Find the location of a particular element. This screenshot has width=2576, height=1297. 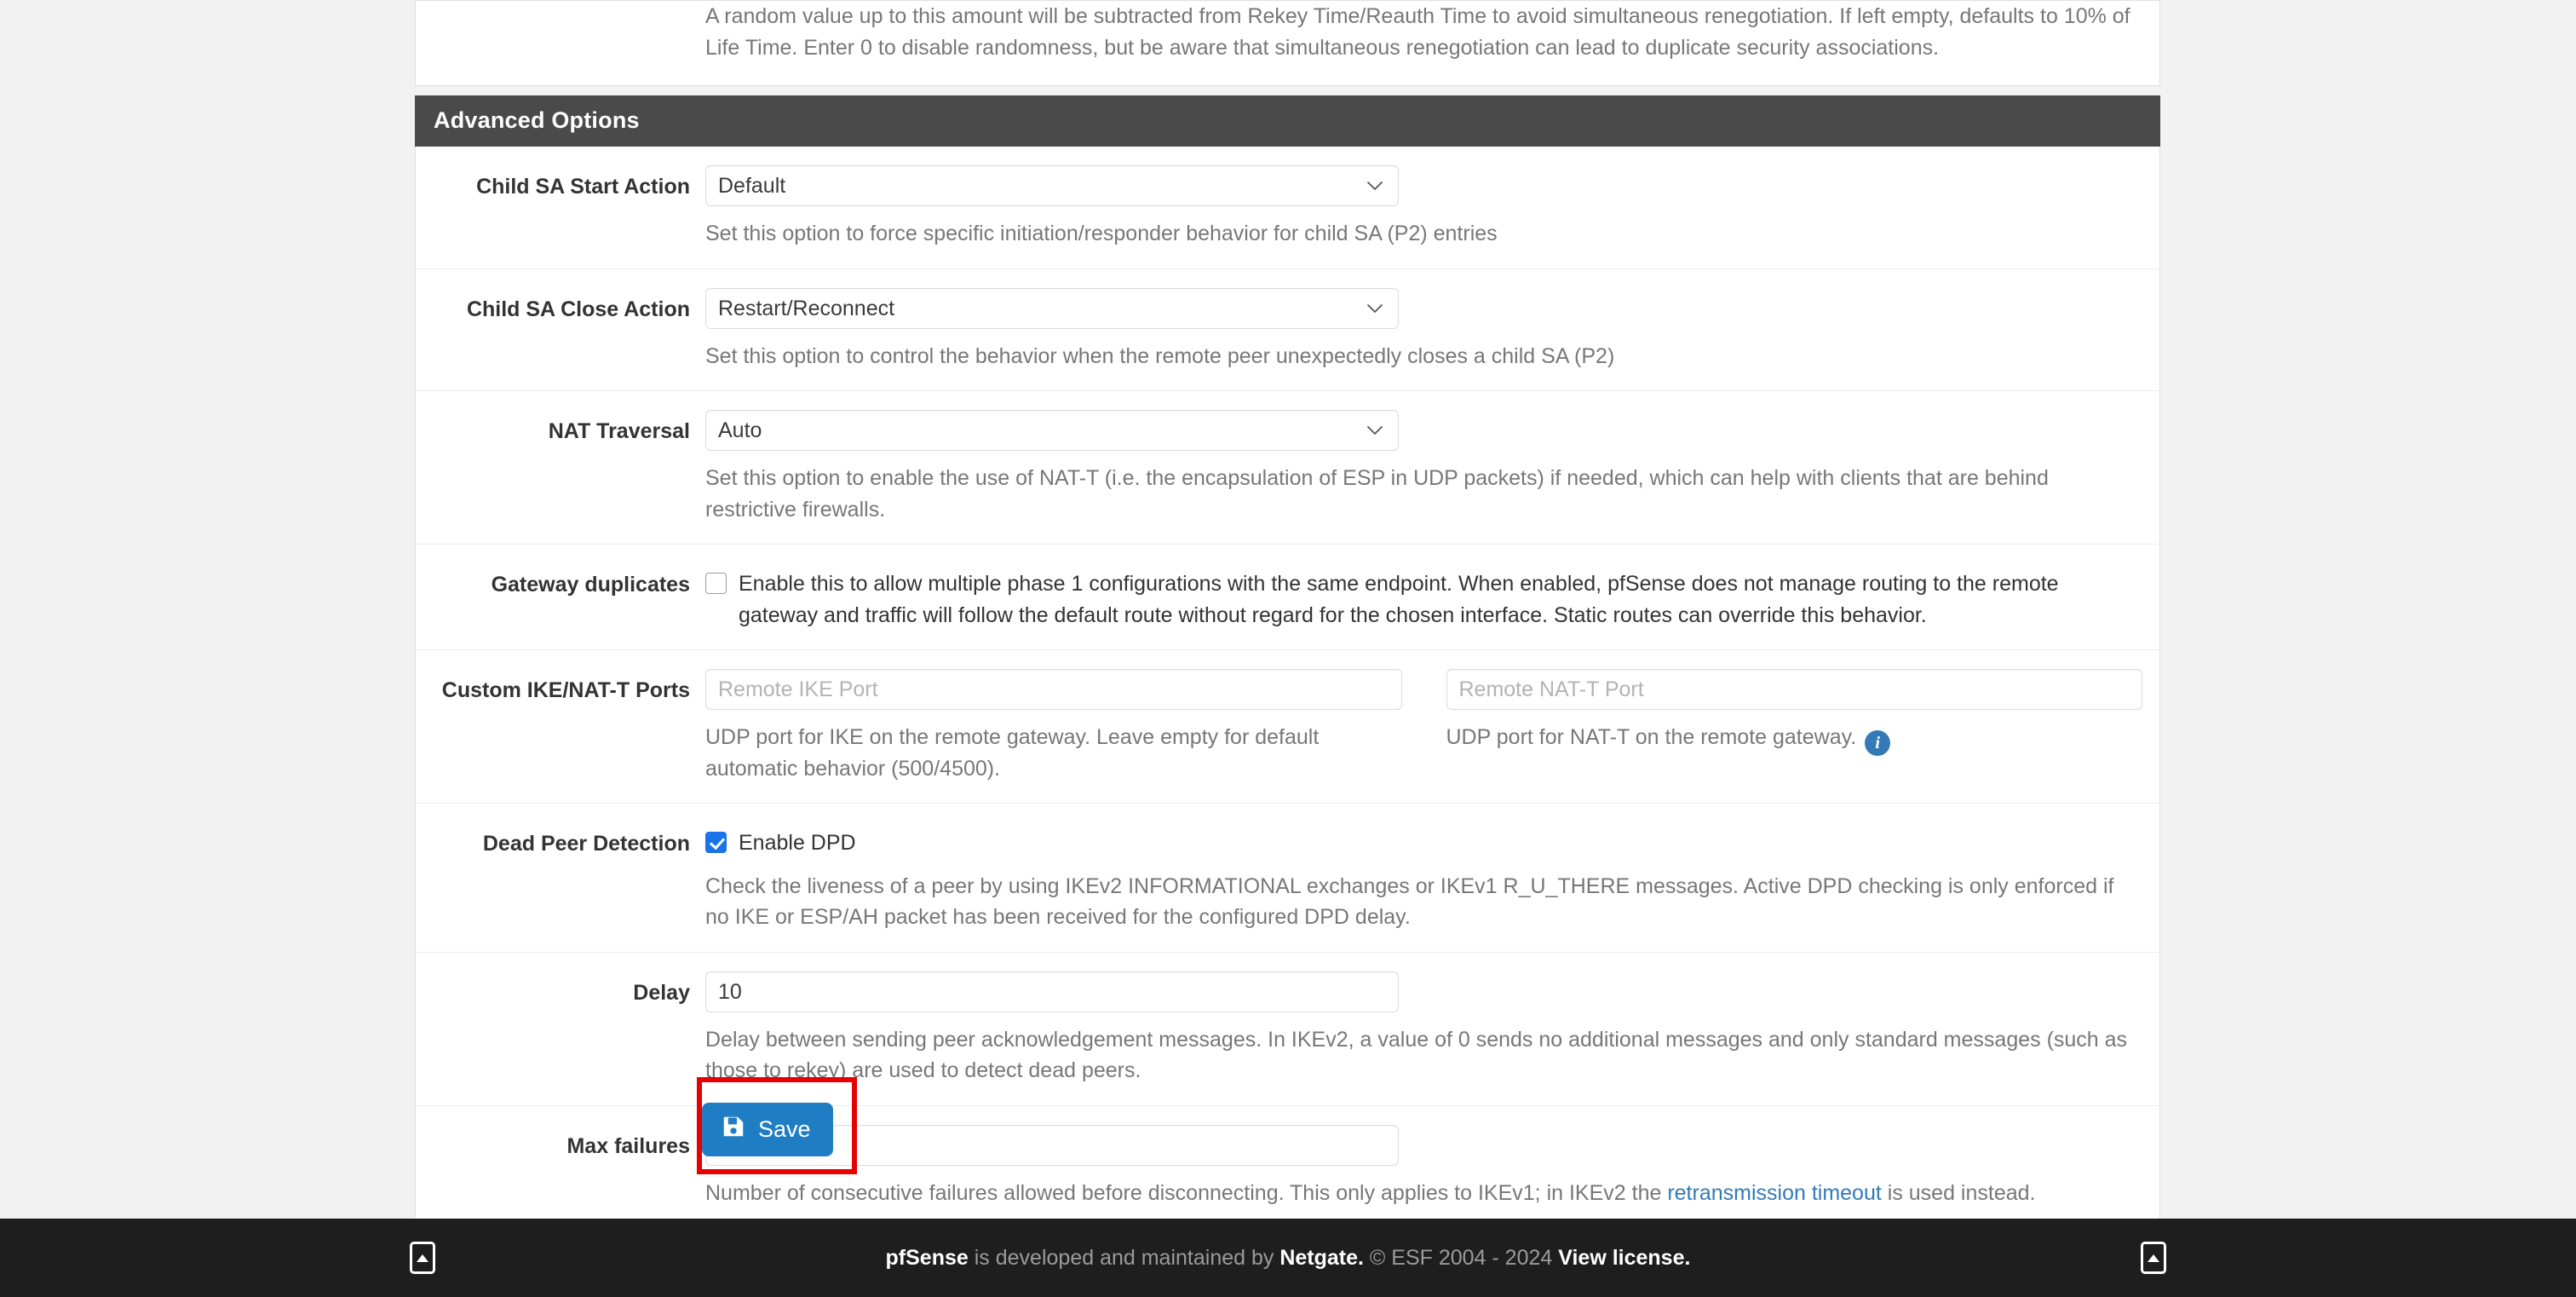

select-child-sa-start-action-value: Default is located at coordinates (752, 186).